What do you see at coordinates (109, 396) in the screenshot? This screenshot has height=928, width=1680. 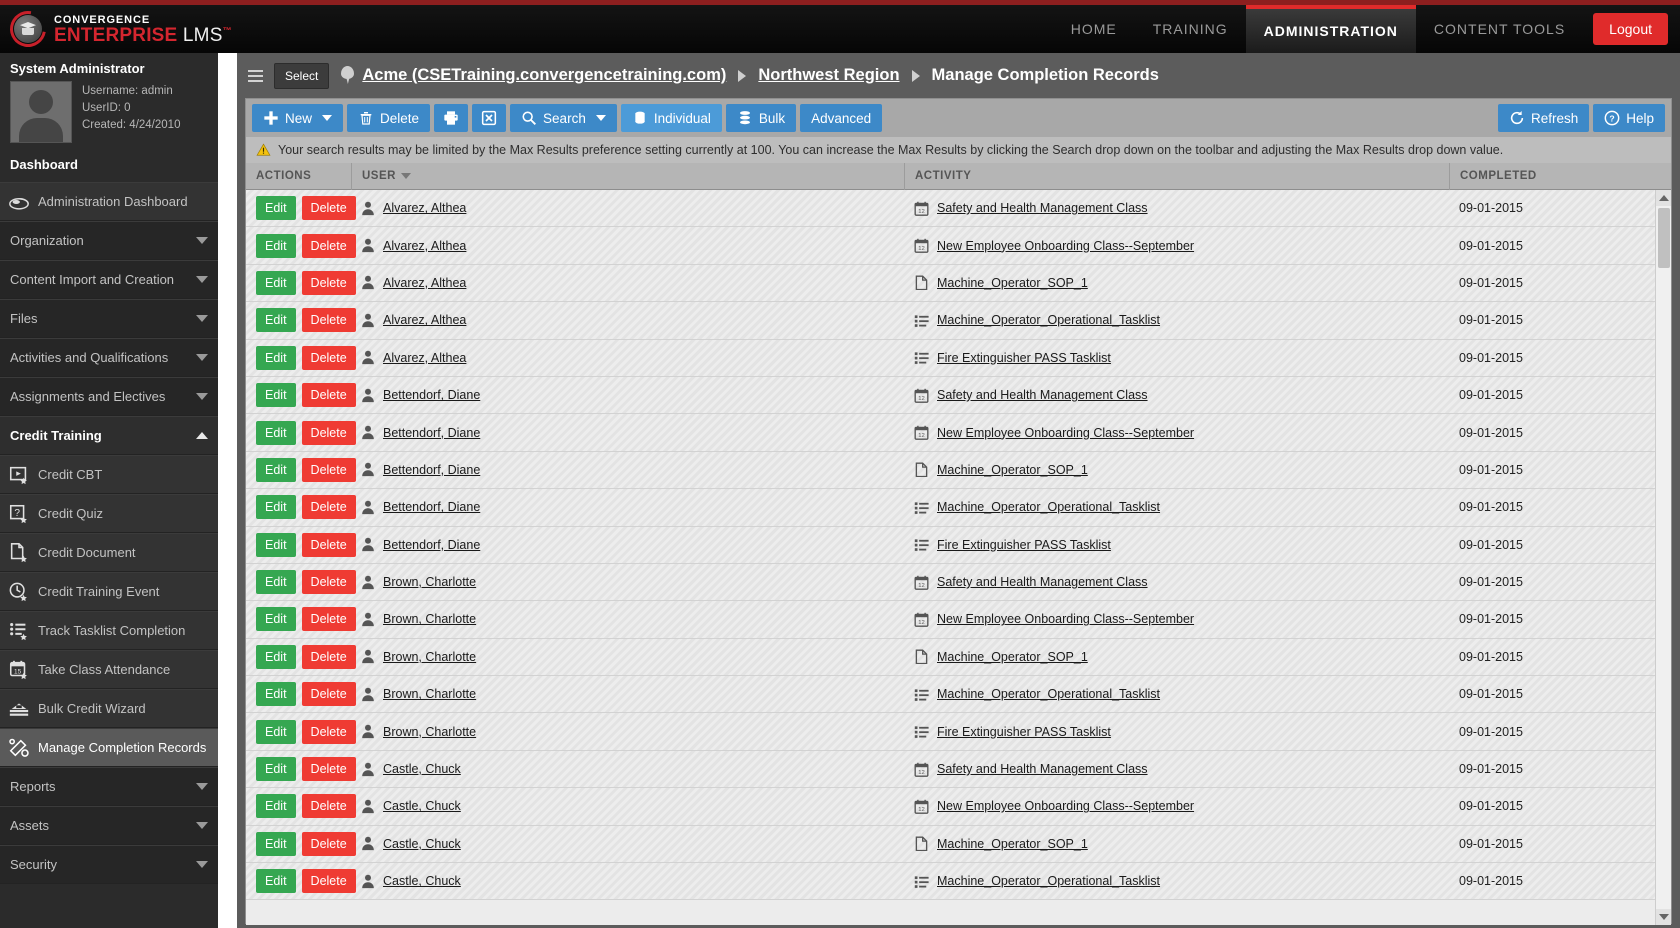 I see `sidebar-item-assignments-and-electives: Assignments and Electives` at bounding box center [109, 396].